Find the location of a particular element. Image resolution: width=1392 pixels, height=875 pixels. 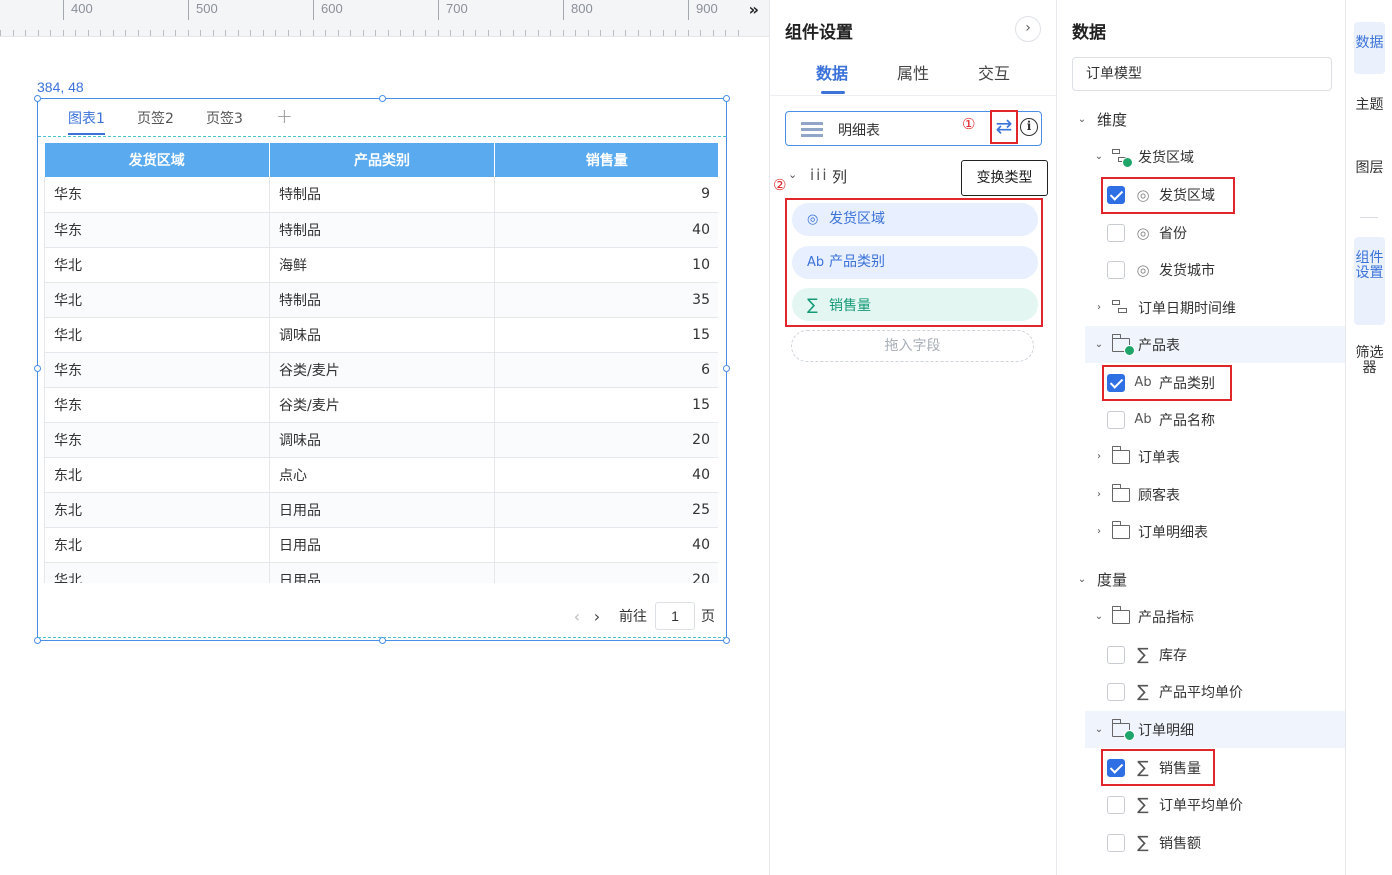

tab-properties: 属性 is located at coordinates (913, 72).